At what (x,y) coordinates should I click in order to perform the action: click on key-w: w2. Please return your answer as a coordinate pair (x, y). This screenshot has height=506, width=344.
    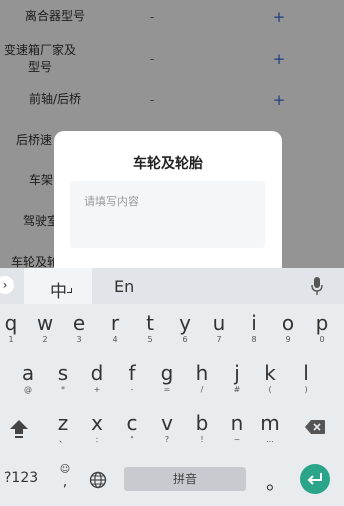
    Looking at the image, I should click on (45, 328).